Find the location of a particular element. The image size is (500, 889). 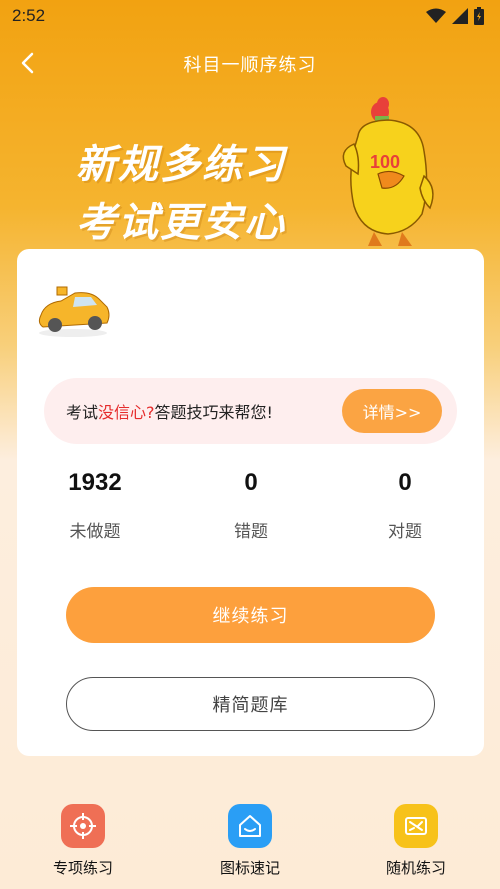

stat-correct-label: 对题 is located at coordinates (405, 532).